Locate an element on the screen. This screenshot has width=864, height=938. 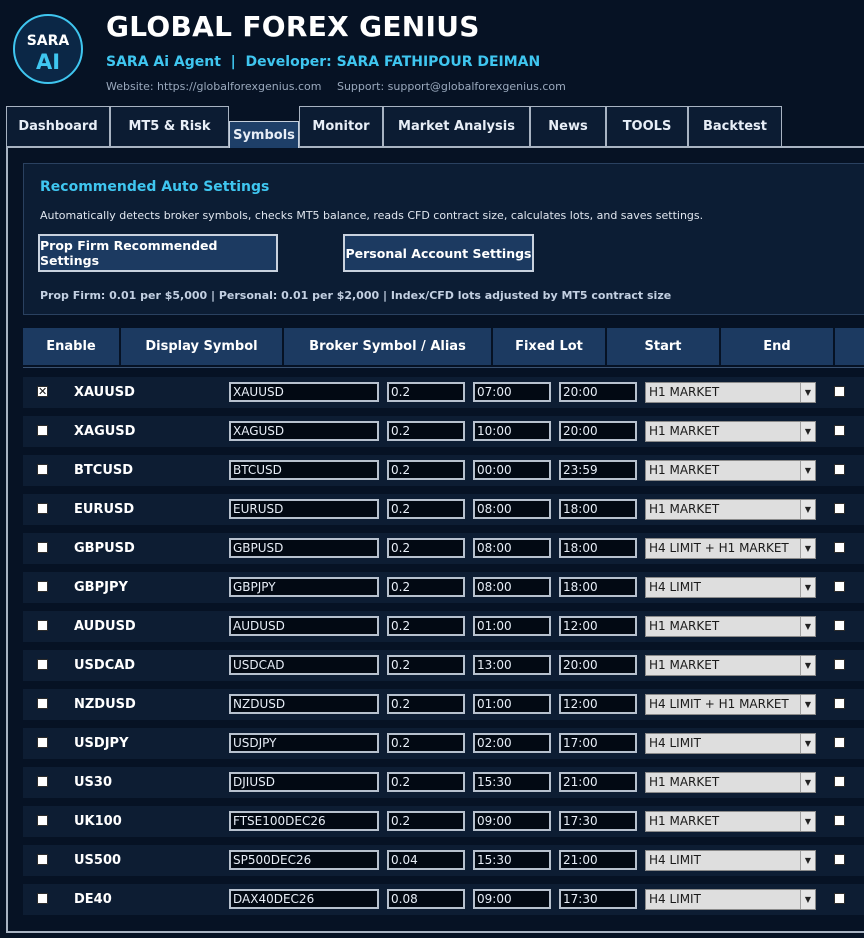
tab-symbols: Symbols is located at coordinates (264, 134).